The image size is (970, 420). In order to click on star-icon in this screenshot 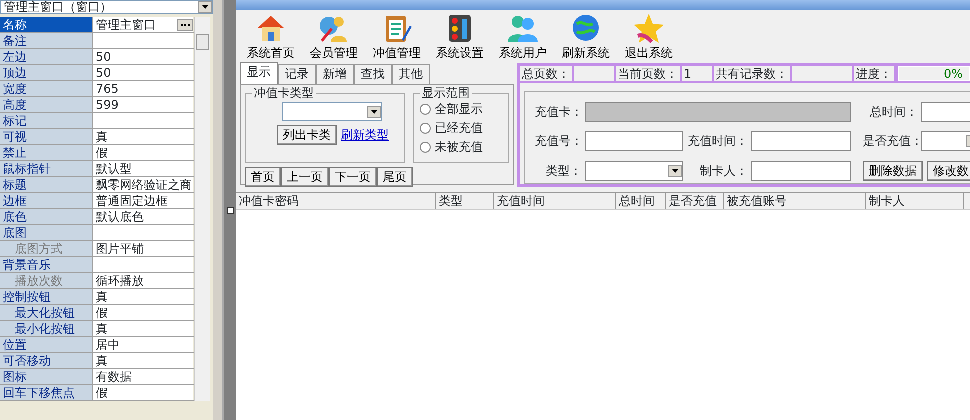, I will do `click(649, 28)`.